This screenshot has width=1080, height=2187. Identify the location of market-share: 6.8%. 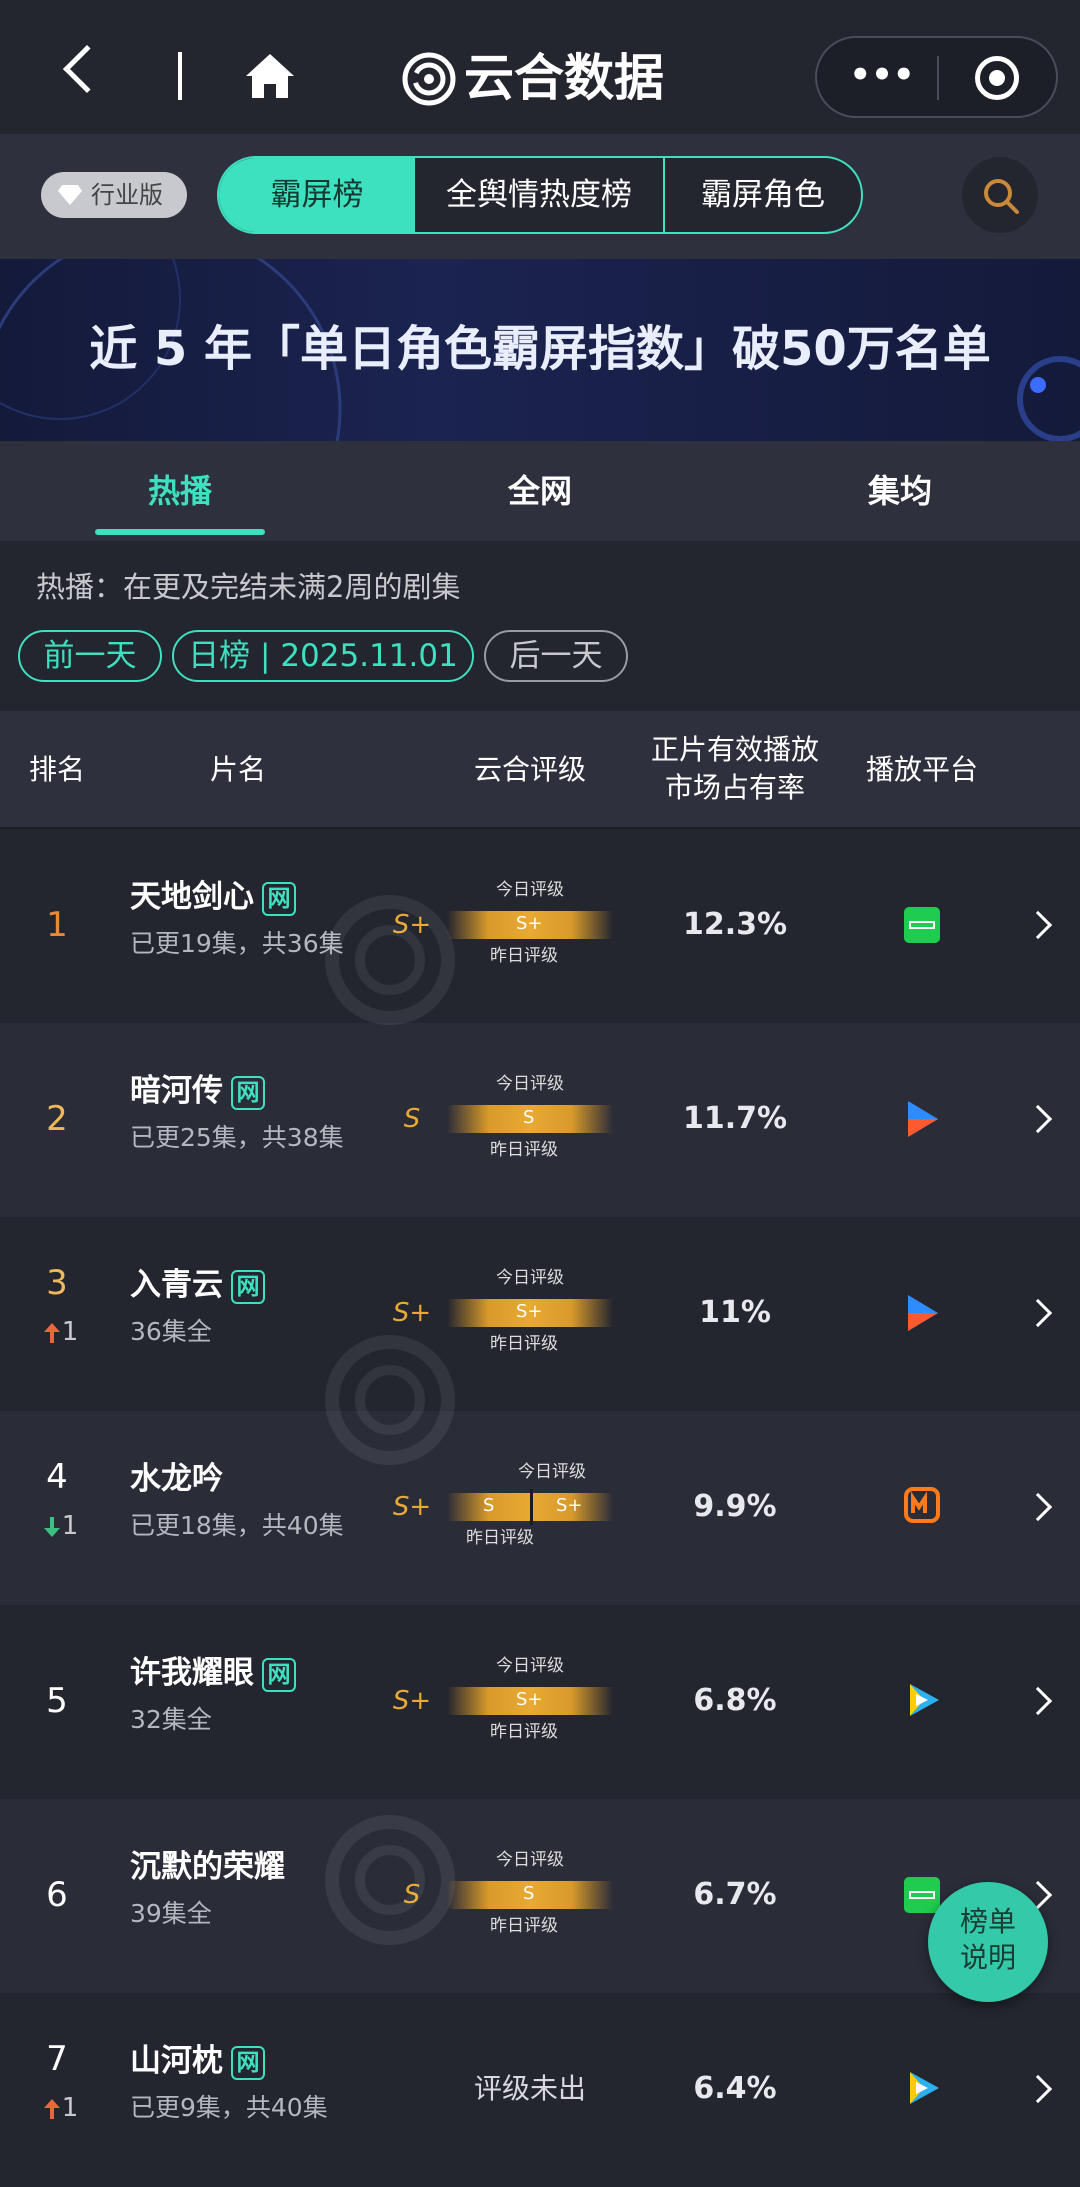
(735, 1700).